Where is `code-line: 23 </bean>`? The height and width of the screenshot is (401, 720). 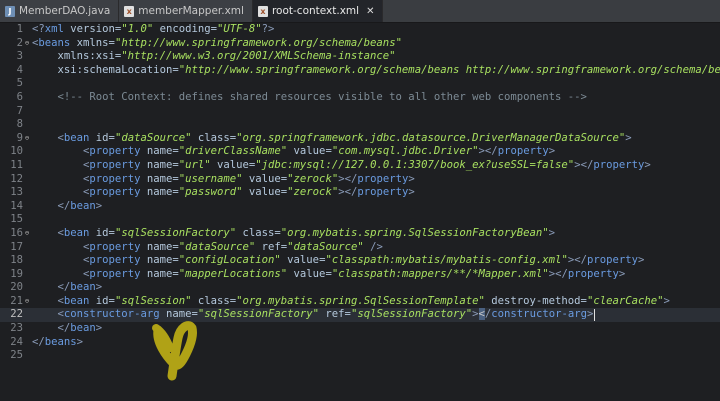 code-line: 23 </bean> is located at coordinates (360, 329).